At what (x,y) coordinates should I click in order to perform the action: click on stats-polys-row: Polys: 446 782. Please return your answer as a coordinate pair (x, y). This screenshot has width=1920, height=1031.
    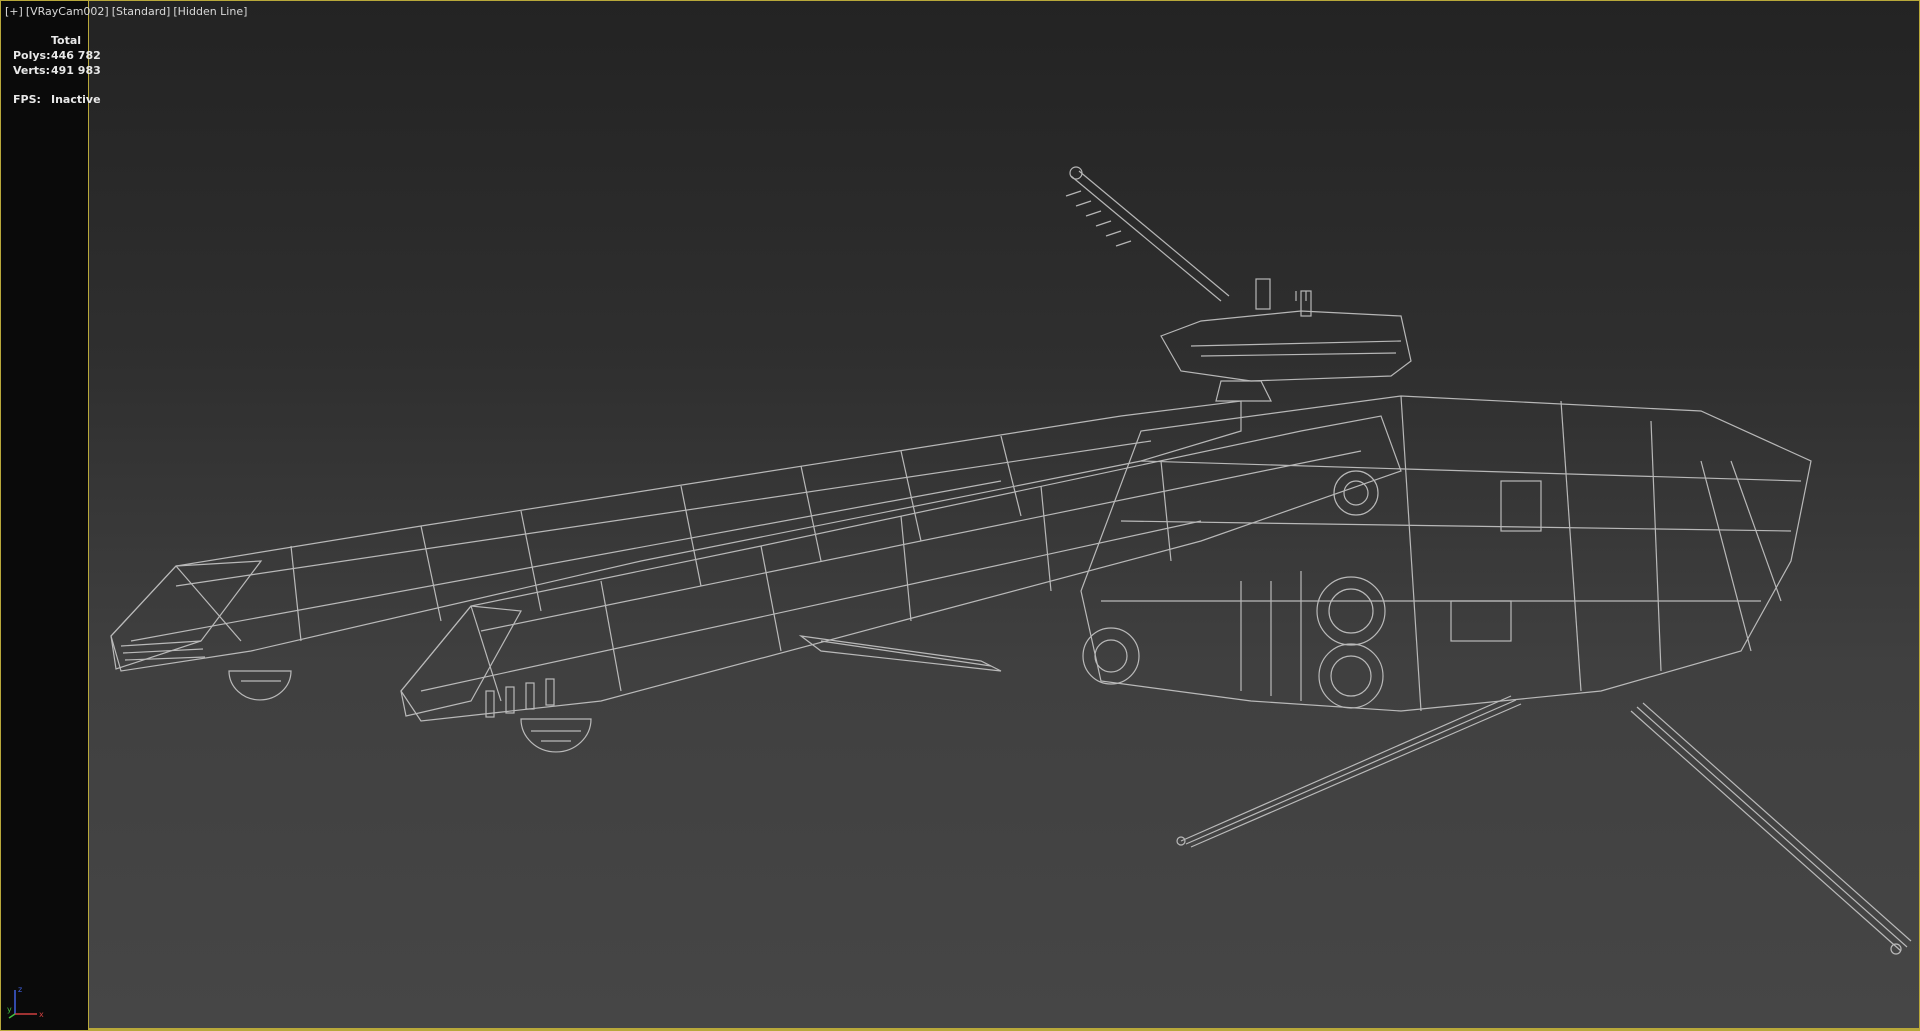
    Looking at the image, I should click on (57, 55).